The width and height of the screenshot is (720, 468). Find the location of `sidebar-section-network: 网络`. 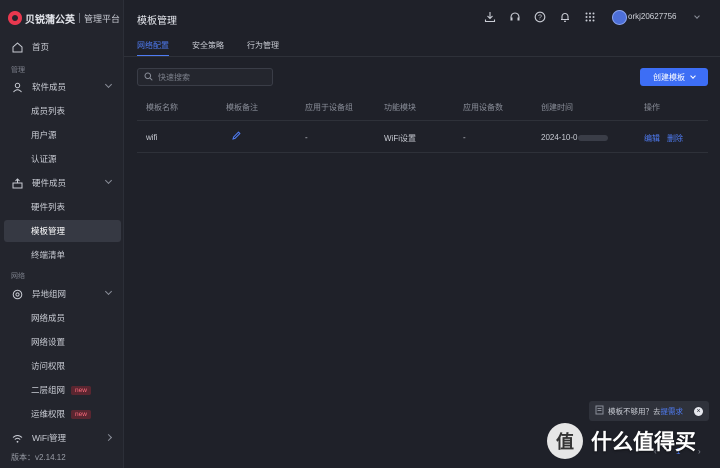

sidebar-section-network: 网络 is located at coordinates (18, 276).